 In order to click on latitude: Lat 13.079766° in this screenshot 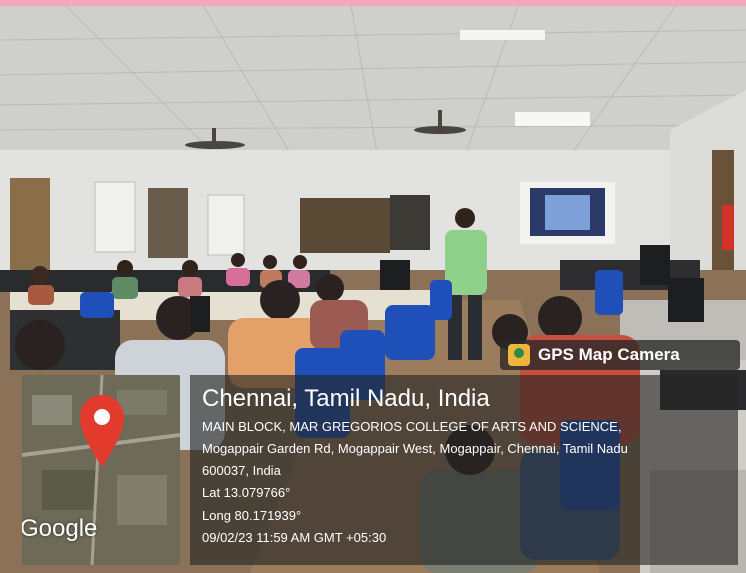, I will do `click(246, 492)`.